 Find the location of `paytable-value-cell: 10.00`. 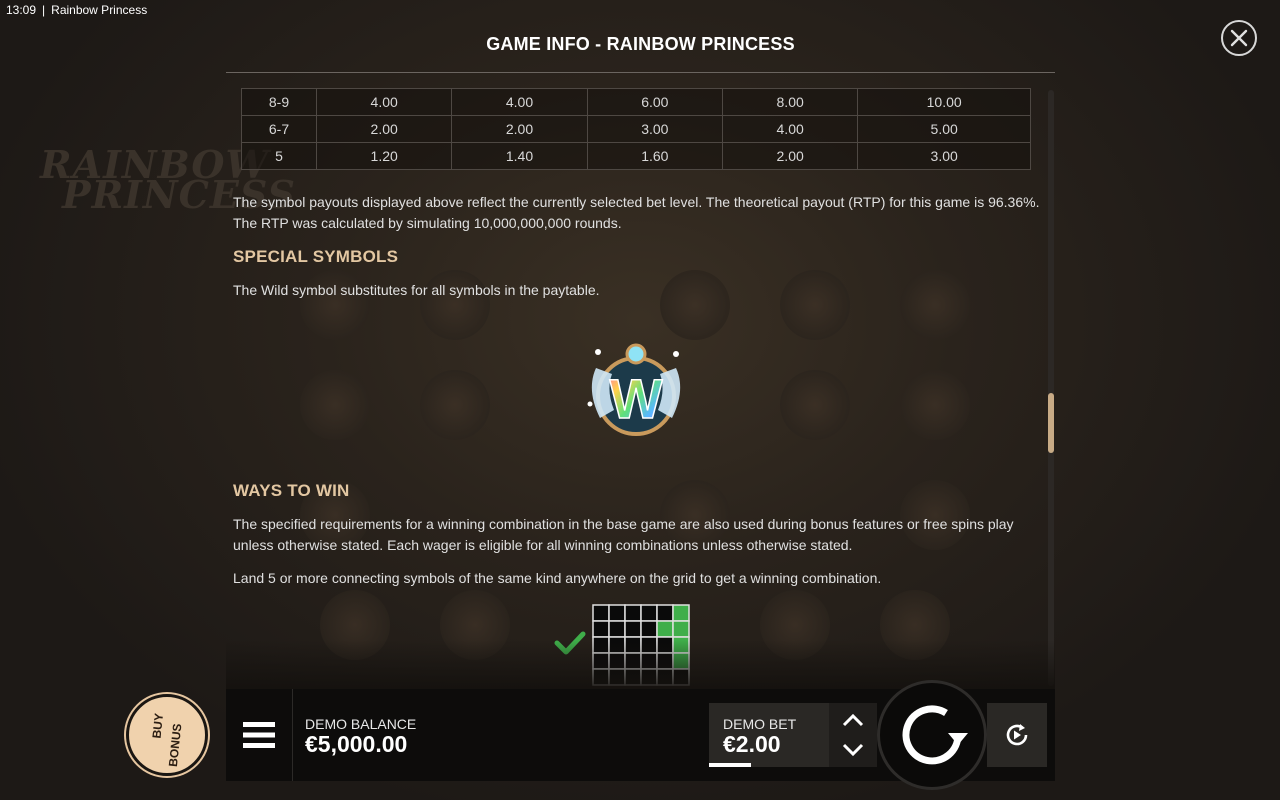

paytable-value-cell: 10.00 is located at coordinates (944, 102).